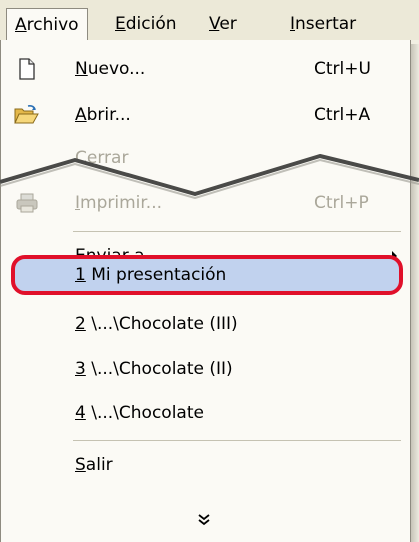  Describe the element at coordinates (326, 24) in the screenshot. I see `menu-insertar-label: nsertar` at that location.